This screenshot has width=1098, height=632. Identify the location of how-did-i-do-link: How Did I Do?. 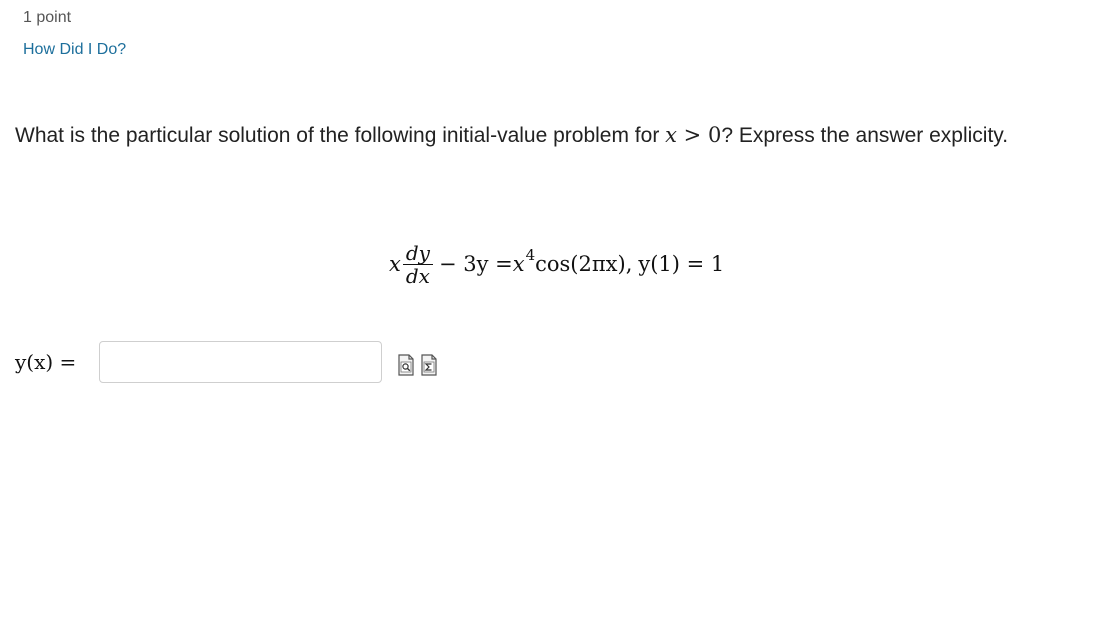
(74, 50).